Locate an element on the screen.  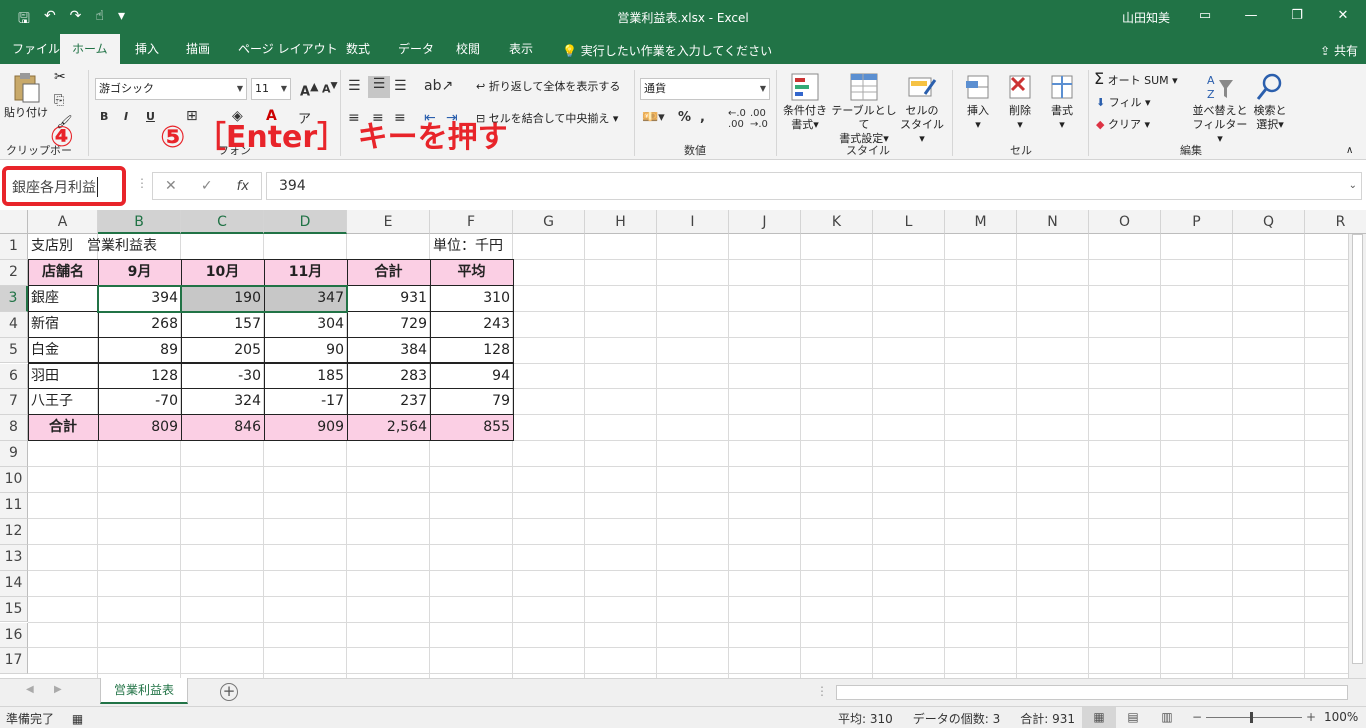
row-header: 4 is located at coordinates (14, 324).